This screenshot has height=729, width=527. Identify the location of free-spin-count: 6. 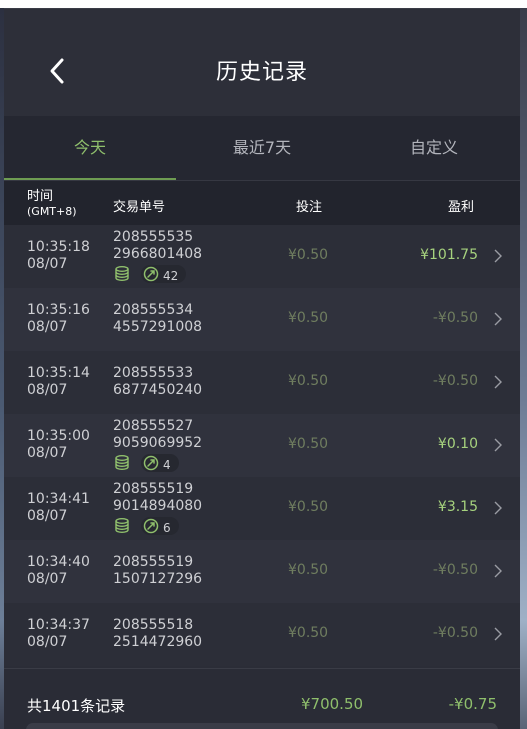
(167, 528).